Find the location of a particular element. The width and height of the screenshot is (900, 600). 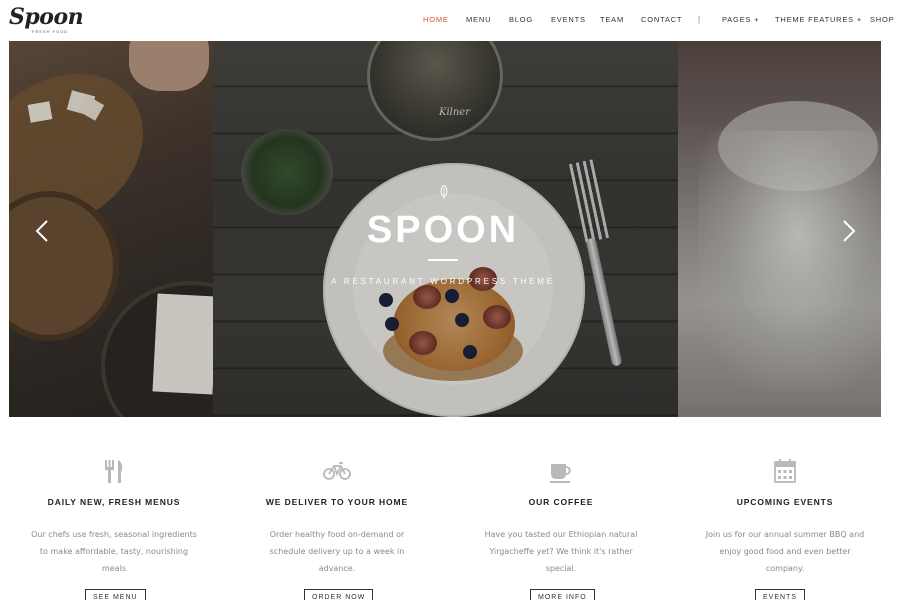

nav-item-menu: MENU is located at coordinates (478, 20).